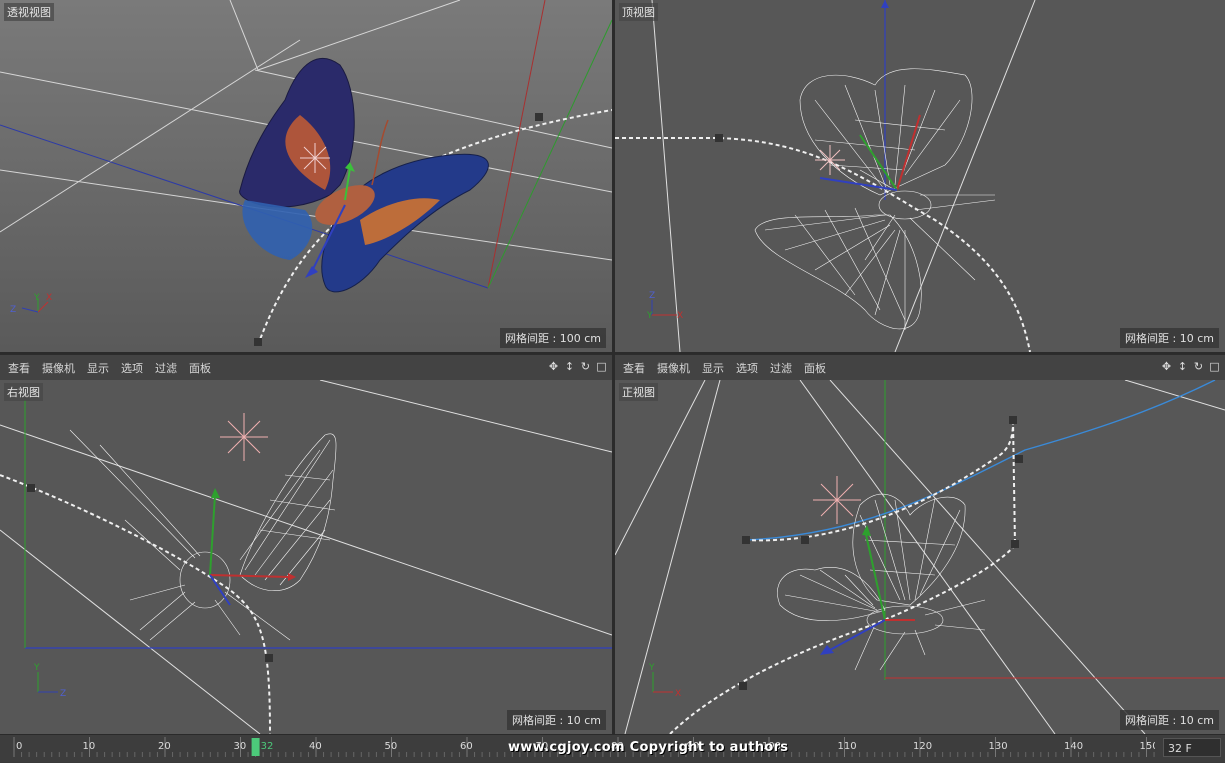 The image size is (1225, 763). Describe the element at coordinates (1192, 747) in the screenshot. I see `current-frame-field: 32 F` at that location.